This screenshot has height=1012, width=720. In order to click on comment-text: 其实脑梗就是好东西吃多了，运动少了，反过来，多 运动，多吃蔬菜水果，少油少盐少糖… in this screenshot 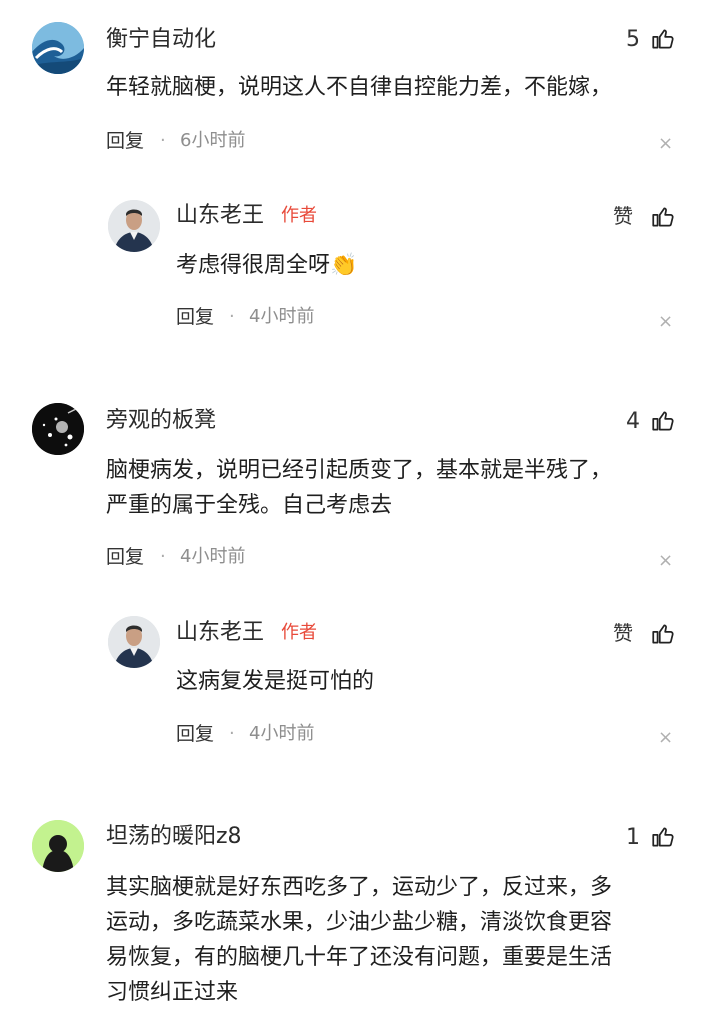, I will do `click(391, 940)`.